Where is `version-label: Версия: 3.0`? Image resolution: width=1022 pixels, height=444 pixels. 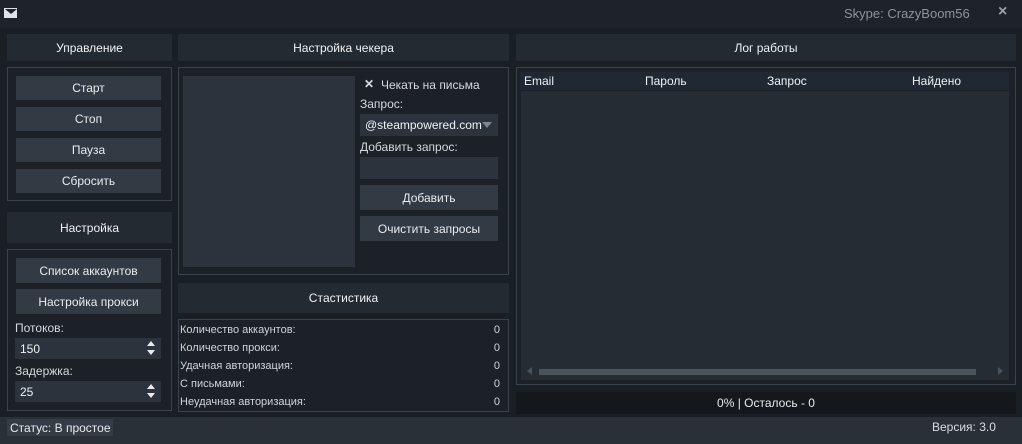 version-label: Версия: 3.0 is located at coordinates (964, 427).